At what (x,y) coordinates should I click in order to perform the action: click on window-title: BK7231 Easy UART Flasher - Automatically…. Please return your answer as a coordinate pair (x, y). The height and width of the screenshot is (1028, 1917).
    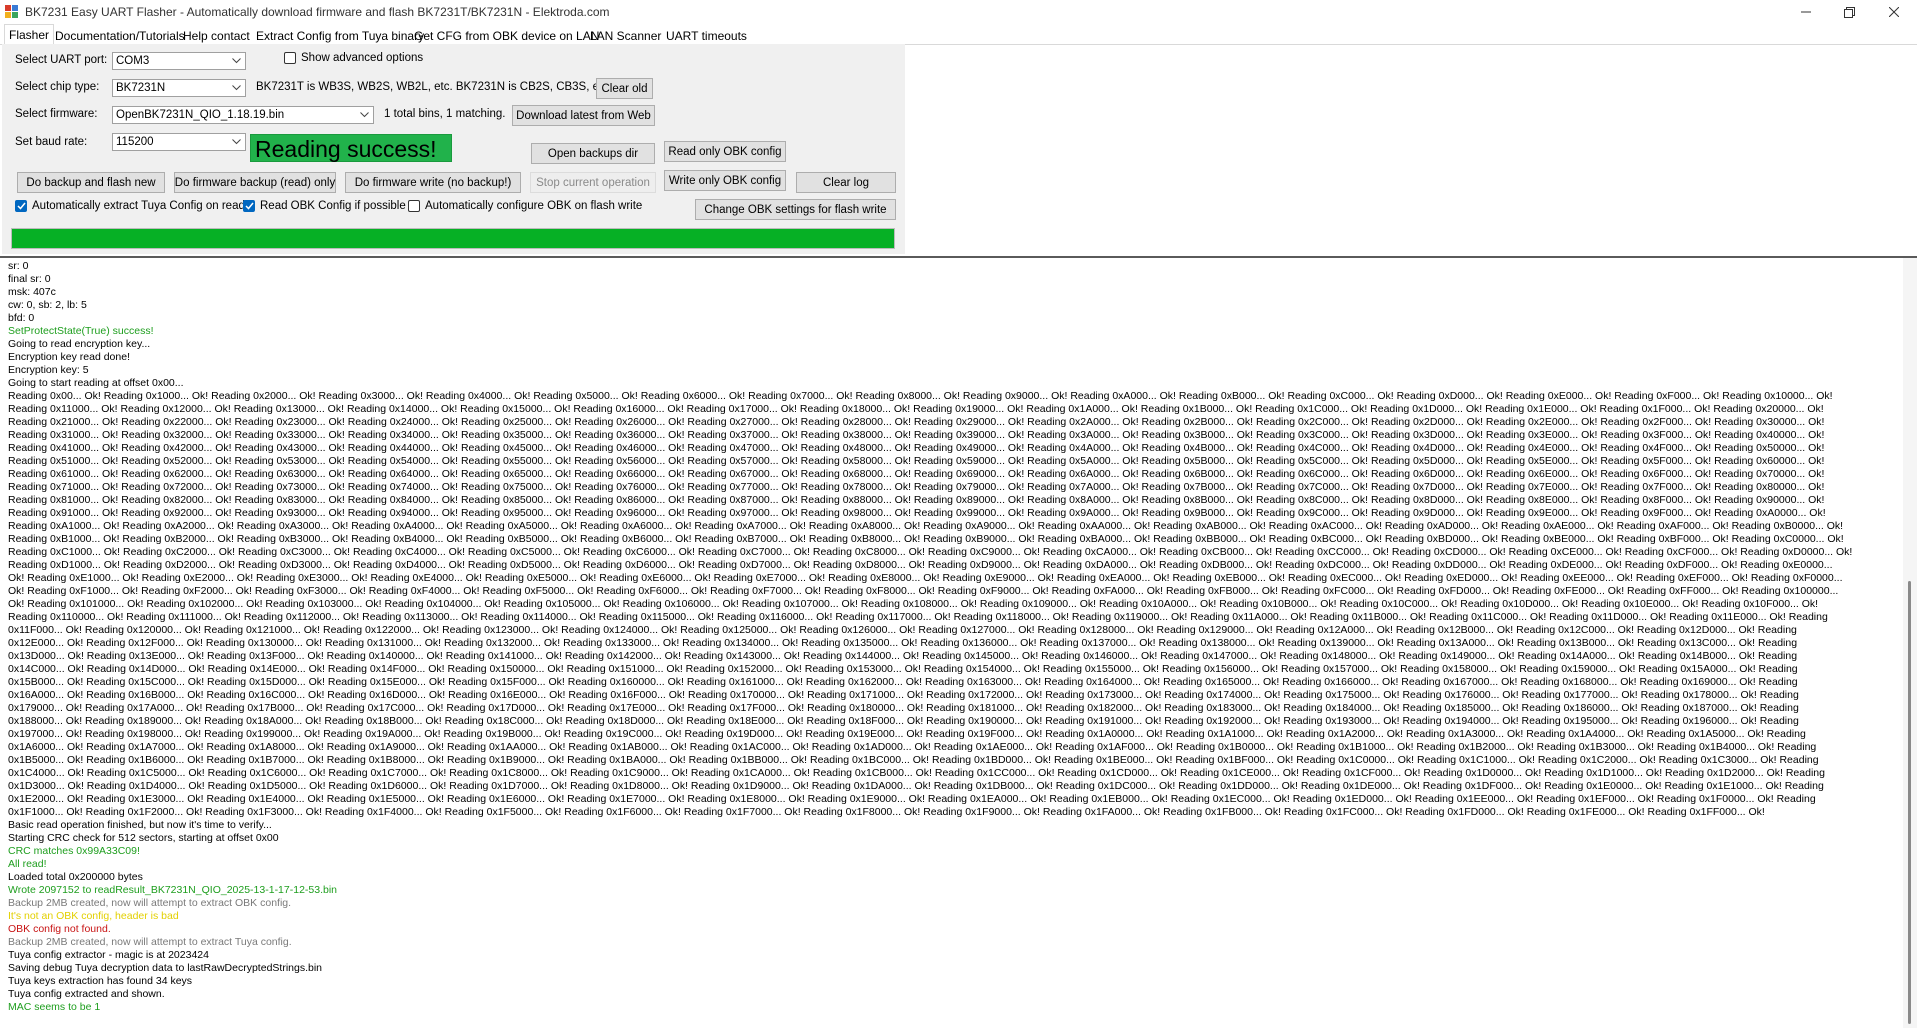
    Looking at the image, I should click on (317, 12).